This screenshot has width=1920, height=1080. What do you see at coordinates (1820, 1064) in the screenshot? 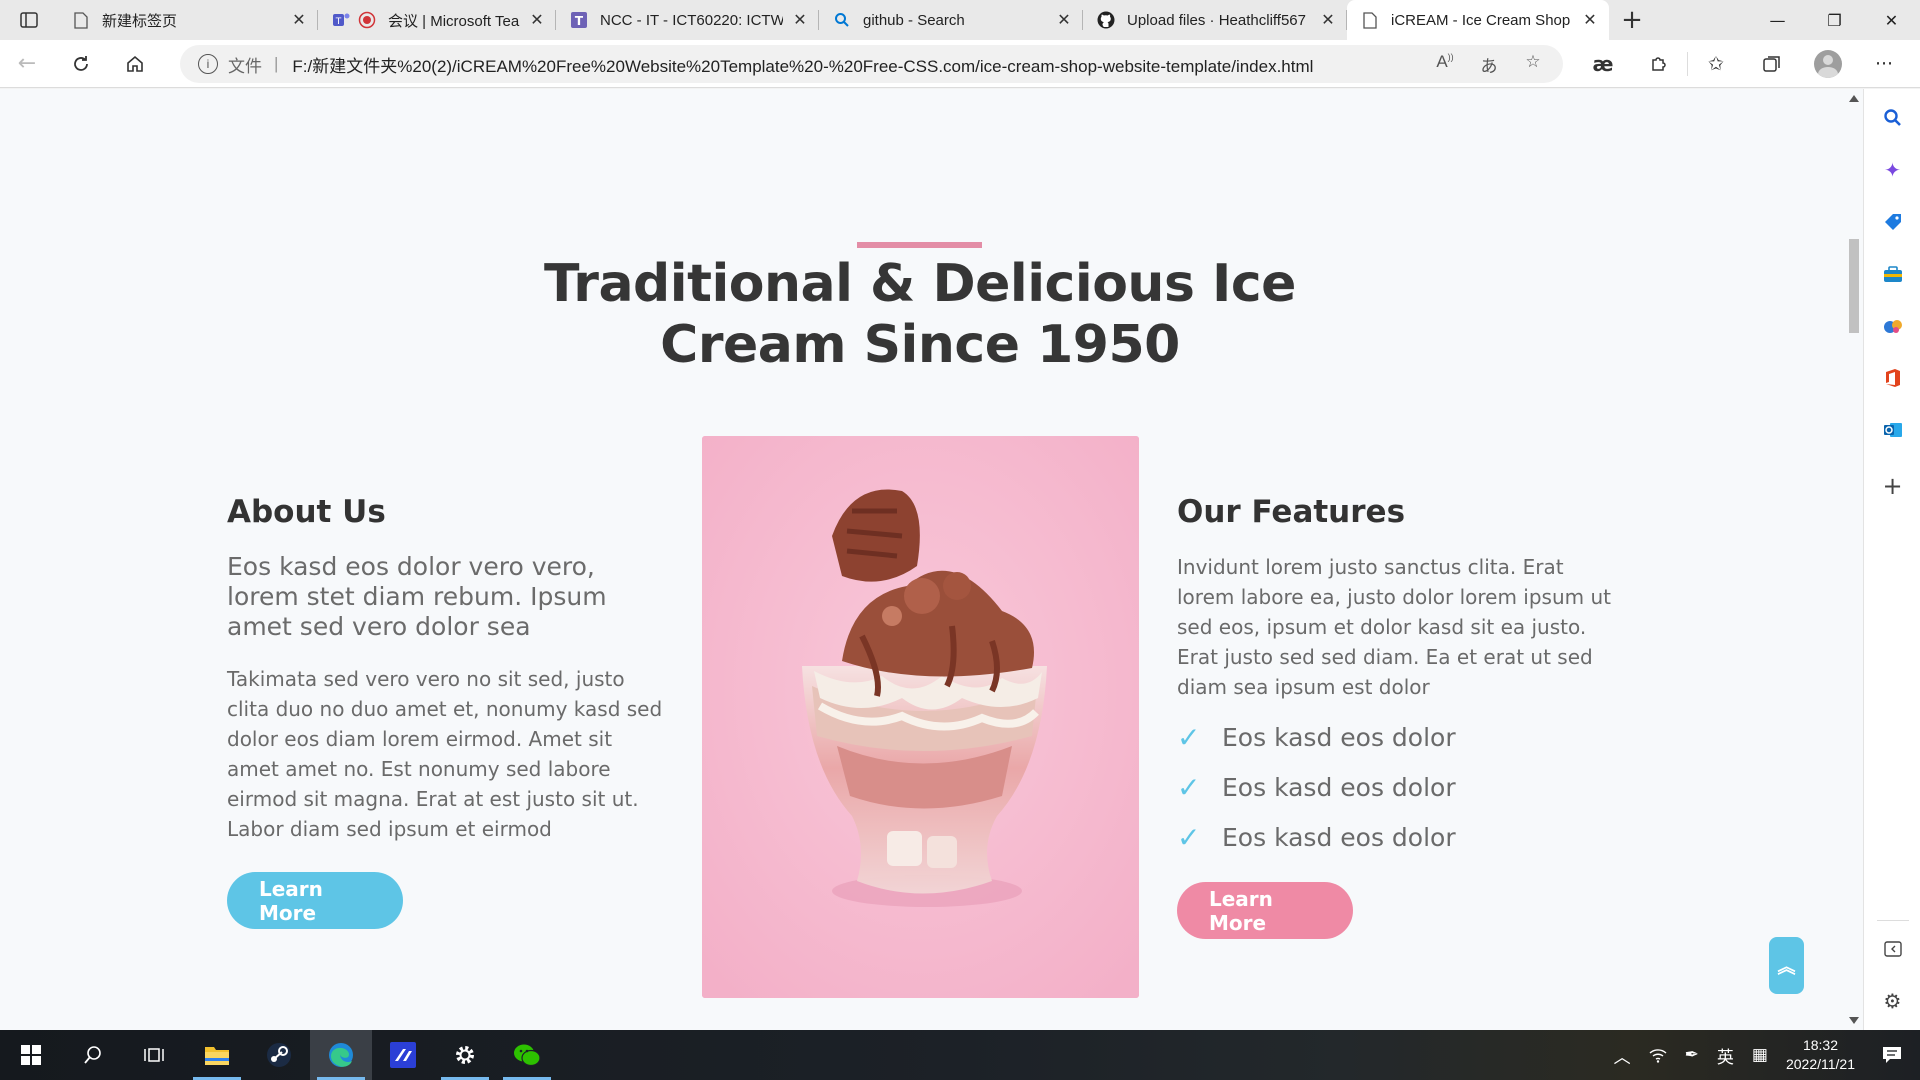
I see `clock-date: 2022/11/21` at bounding box center [1820, 1064].